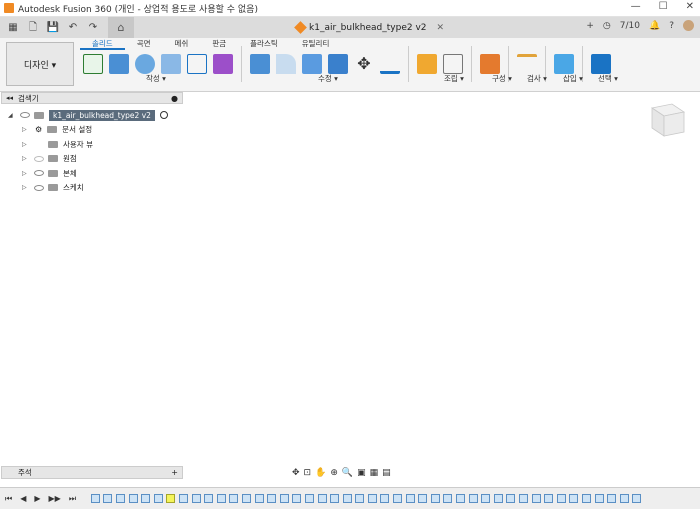  I want to click on create-form-icon, so click(223, 64).